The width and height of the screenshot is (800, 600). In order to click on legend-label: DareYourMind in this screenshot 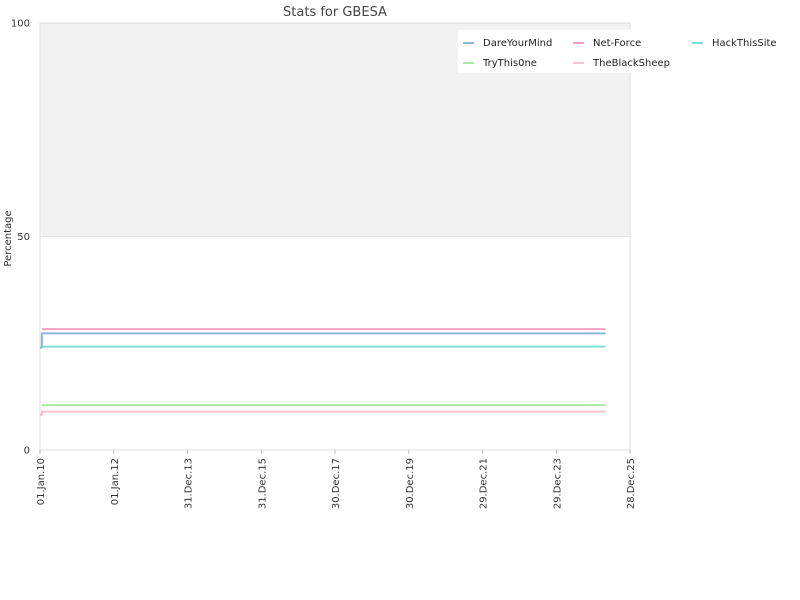, I will do `click(517, 43)`.